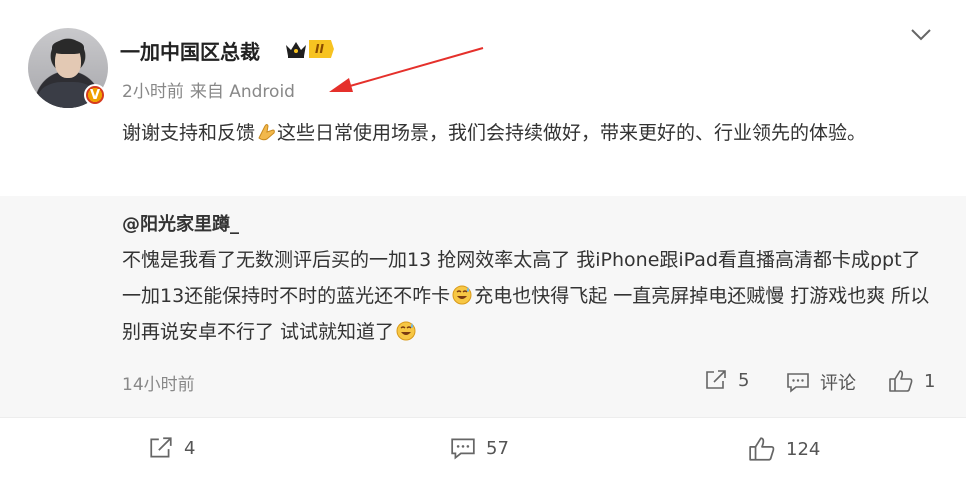 Image resolution: width=966 pixels, height=478 pixels. What do you see at coordinates (479, 448) in the screenshot?
I see `footer-comment-button: 57` at bounding box center [479, 448].